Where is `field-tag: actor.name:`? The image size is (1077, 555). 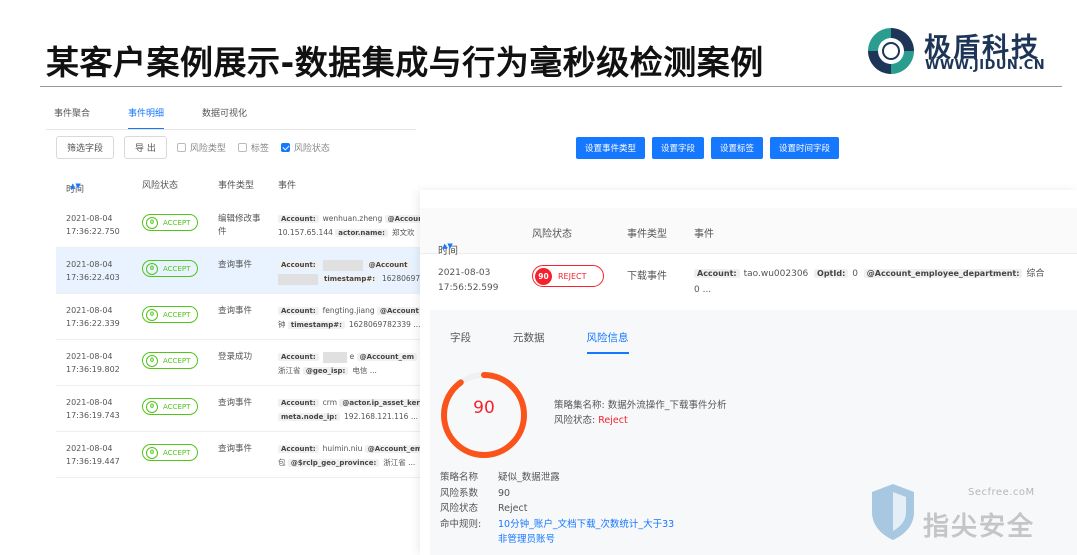
field-tag: actor.name: is located at coordinates (361, 233).